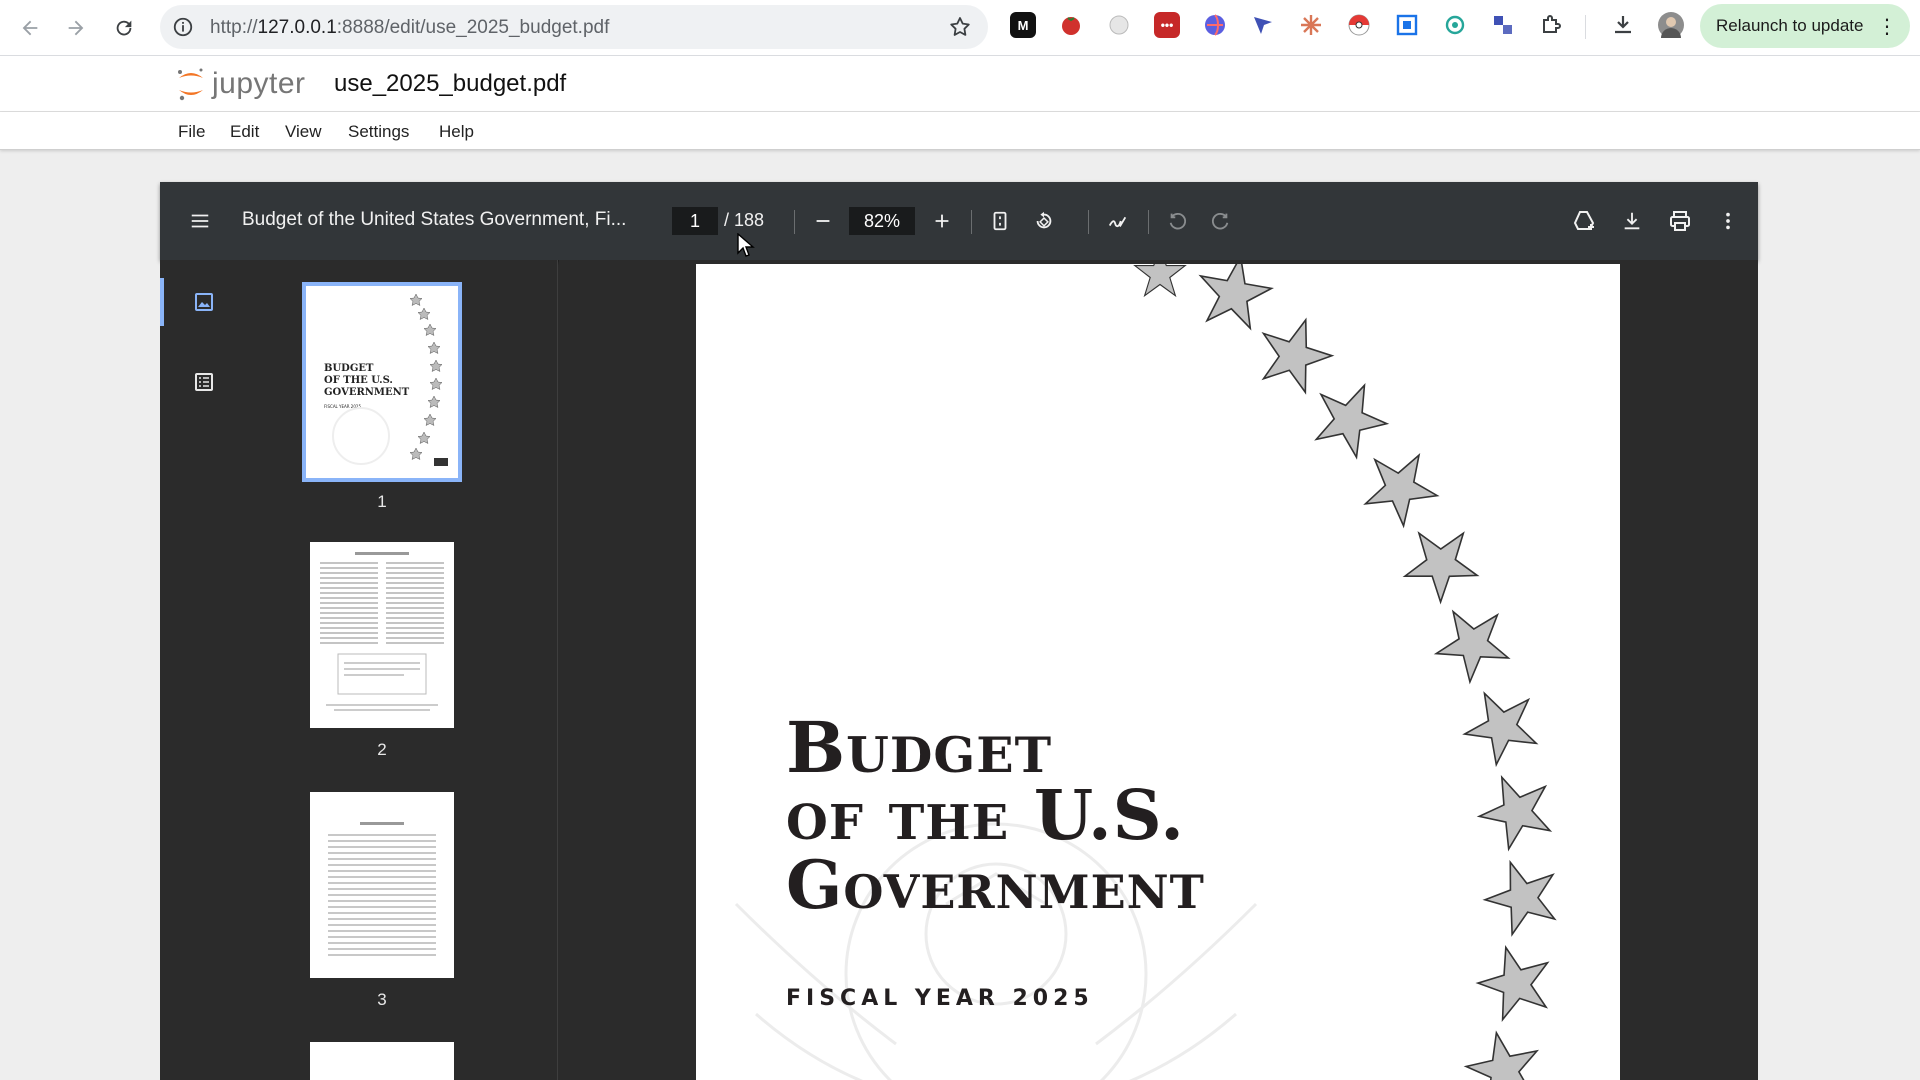  I want to click on plus-icon, so click(942, 221).